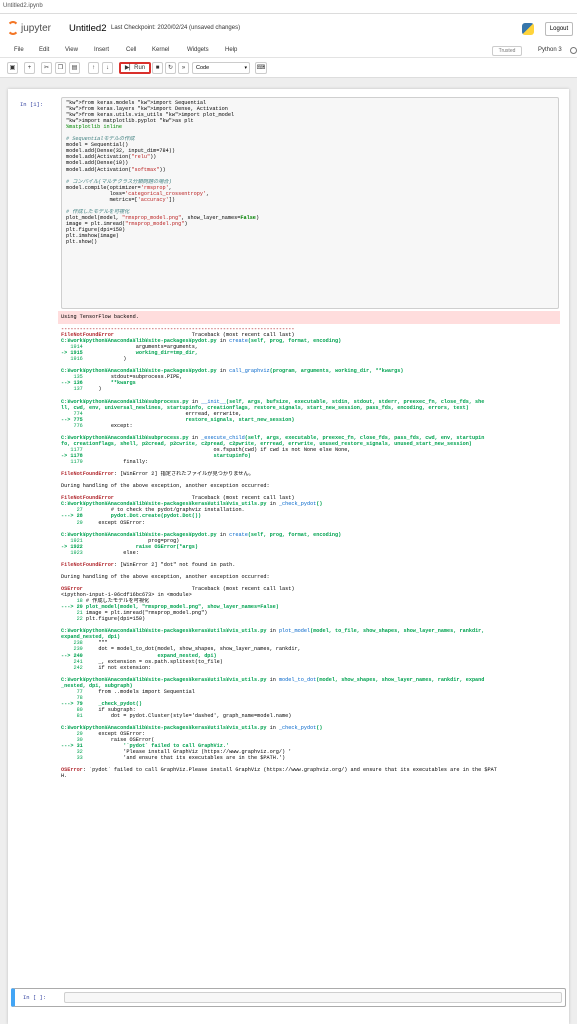 Image resolution: width=577 pixels, height=1024 pixels. Describe the element at coordinates (129, 68) in the screenshot. I see `run-icon: ▶▏` at that location.